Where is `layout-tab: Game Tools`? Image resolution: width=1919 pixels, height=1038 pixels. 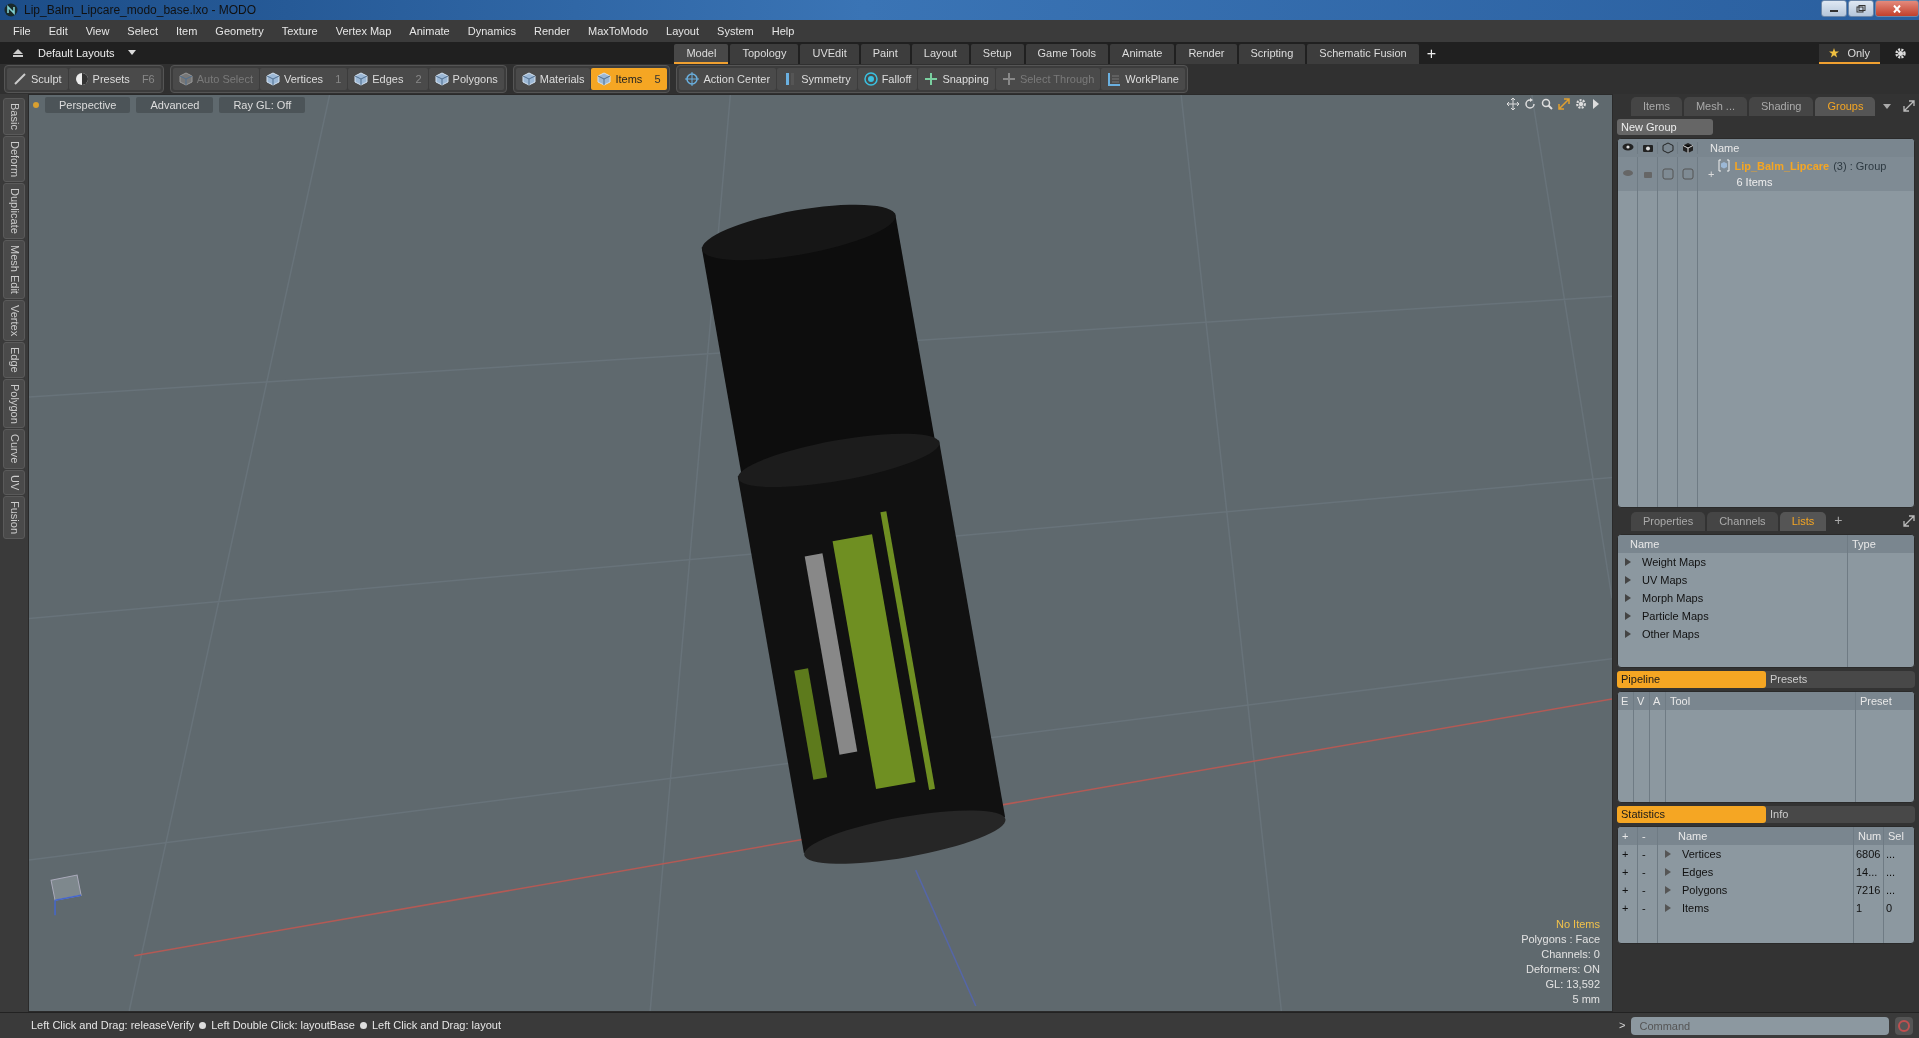 layout-tab: Game Tools is located at coordinates (1067, 54).